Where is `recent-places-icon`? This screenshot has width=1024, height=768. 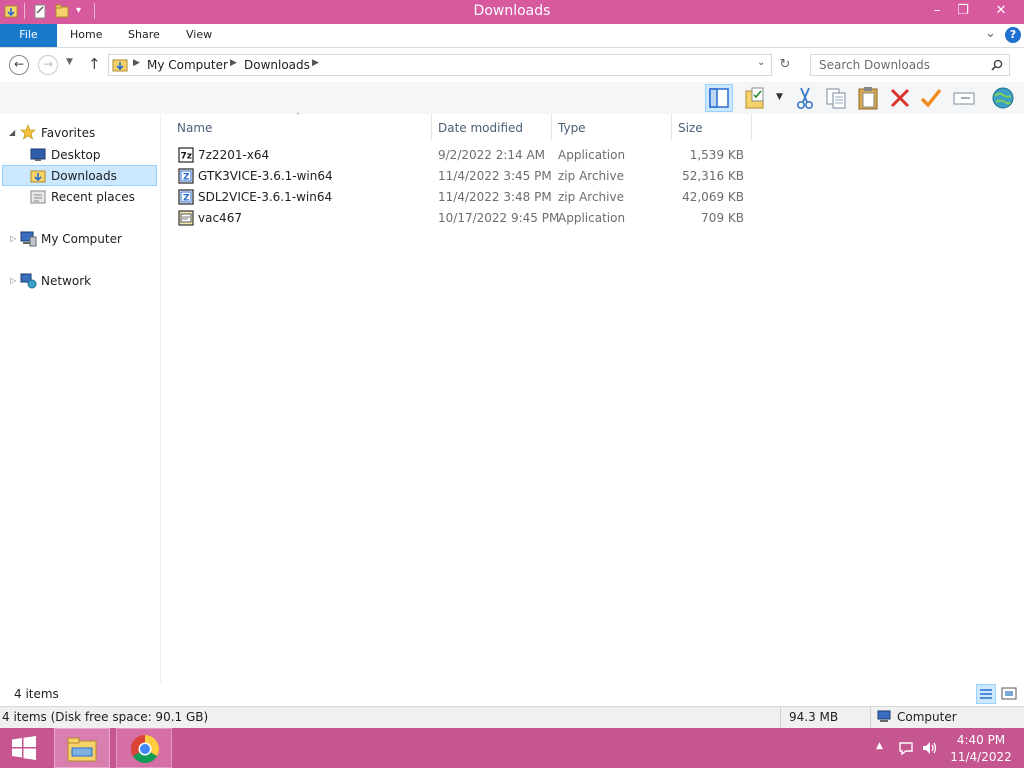
recent-places-icon is located at coordinates (38, 197).